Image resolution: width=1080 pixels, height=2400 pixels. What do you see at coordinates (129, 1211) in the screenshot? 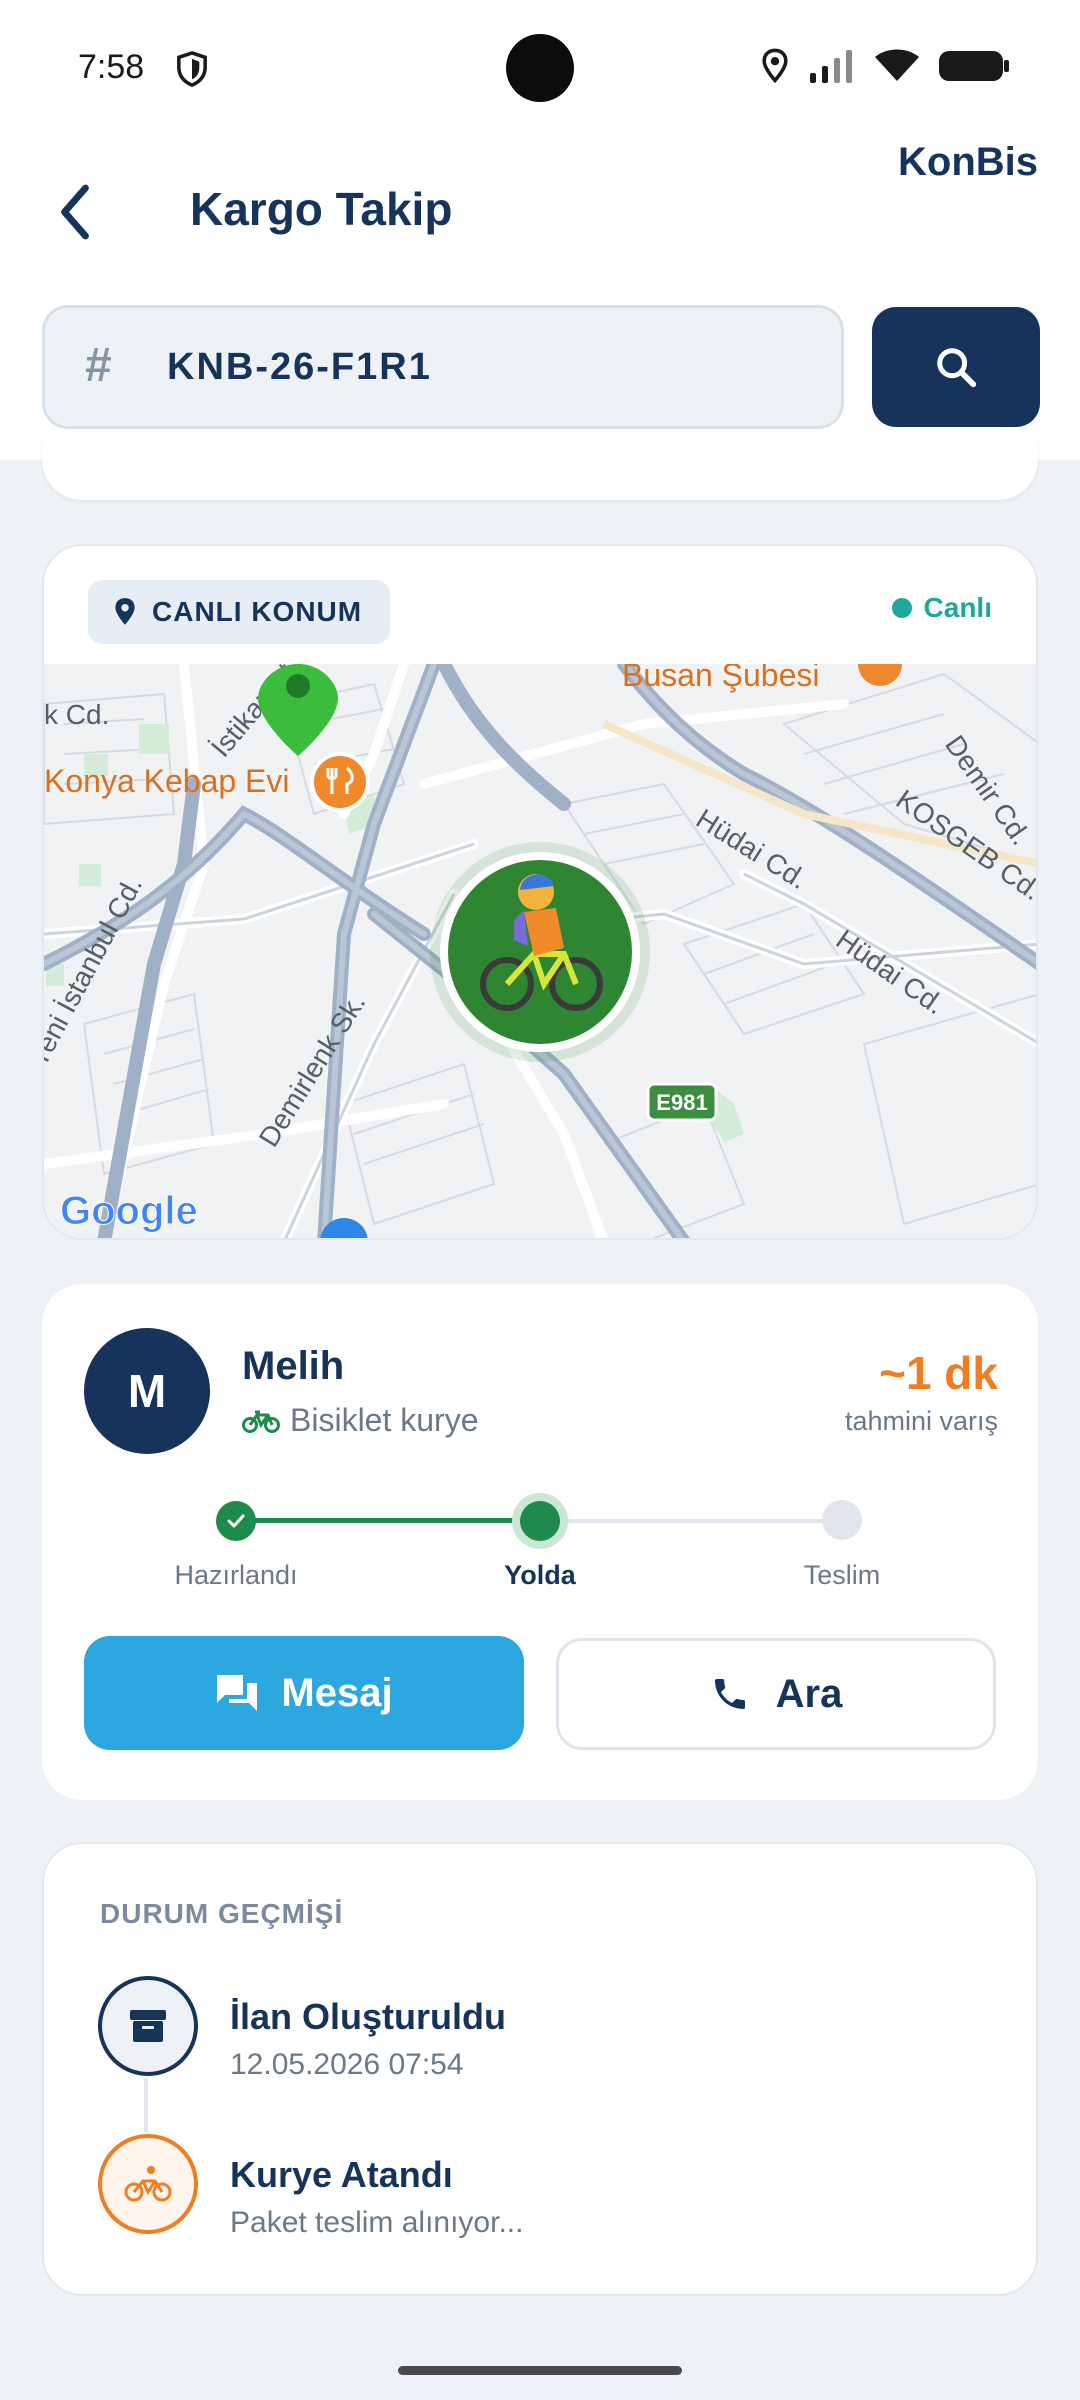
I see `google-logo: Google` at bounding box center [129, 1211].